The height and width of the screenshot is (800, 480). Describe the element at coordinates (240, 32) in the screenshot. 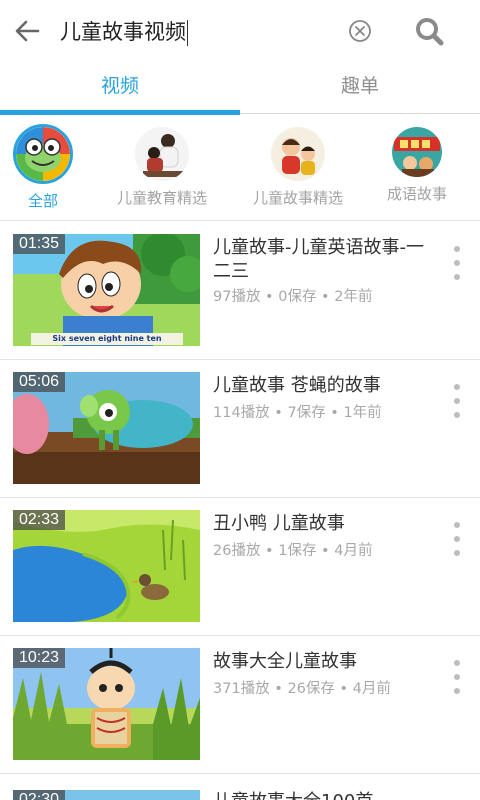

I see `search-bar: 儿童故事视频` at that location.